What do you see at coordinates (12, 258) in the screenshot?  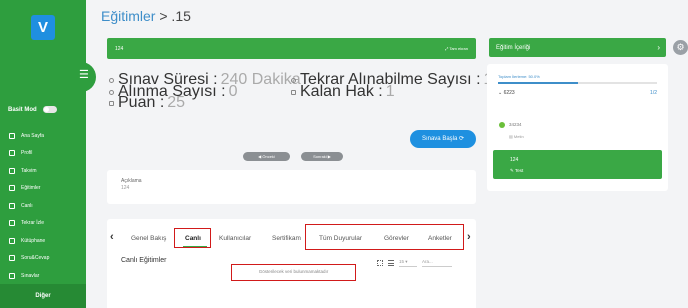 I see `question-icon` at bounding box center [12, 258].